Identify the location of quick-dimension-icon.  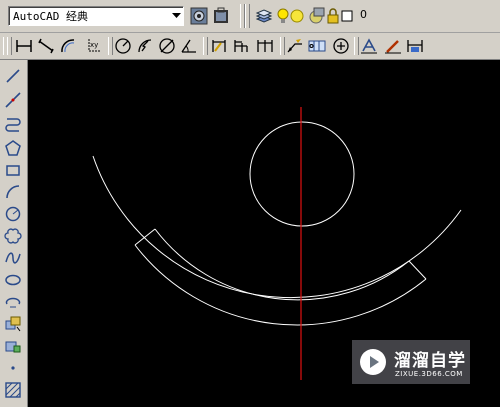
(219, 46).